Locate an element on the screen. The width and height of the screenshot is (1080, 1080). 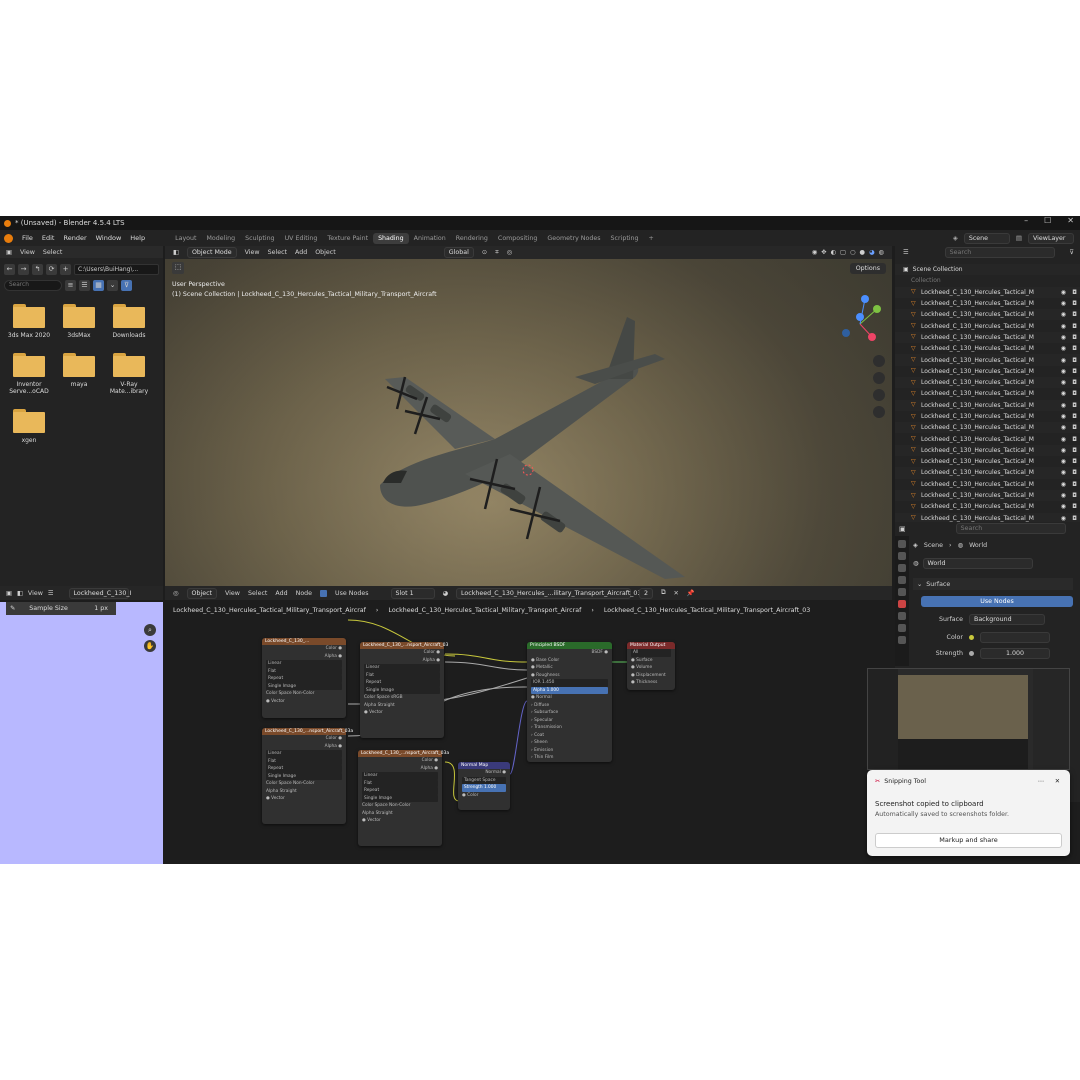
image-canvas is located at coordinates (81, 733).